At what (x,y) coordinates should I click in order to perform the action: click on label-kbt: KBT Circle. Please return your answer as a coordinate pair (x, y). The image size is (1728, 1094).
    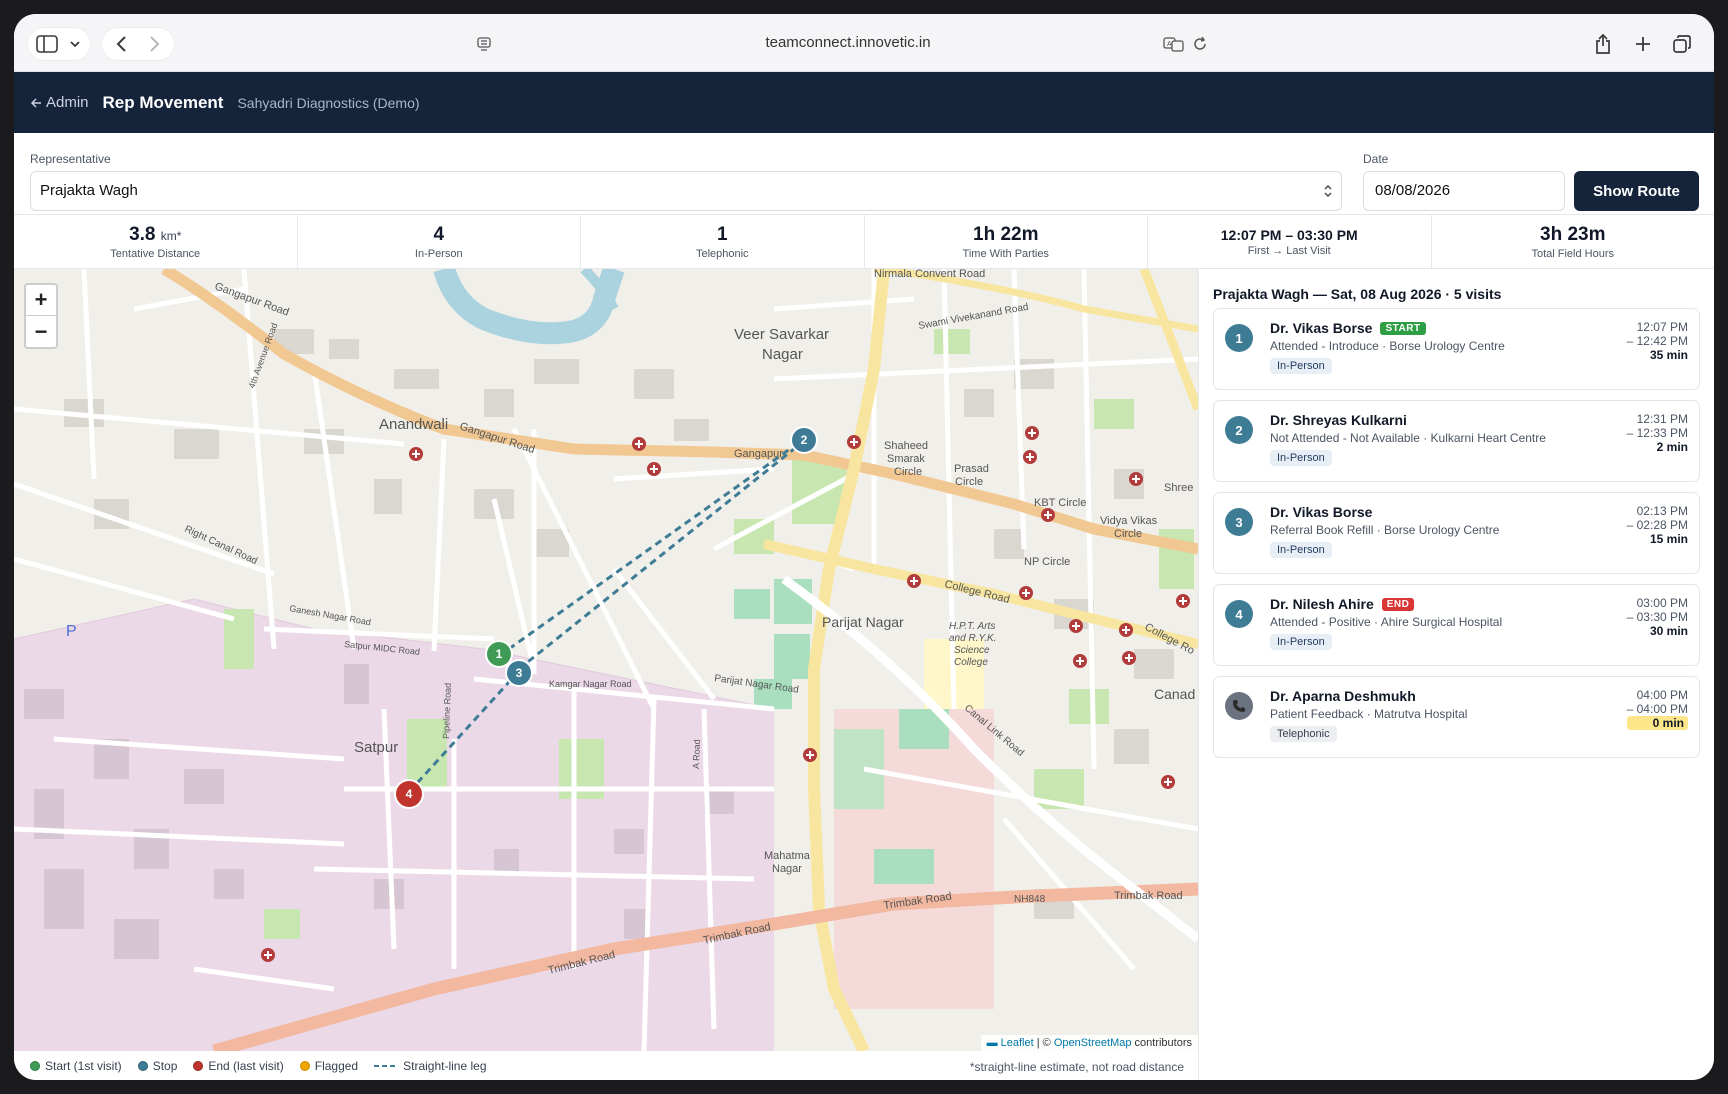
    Looking at the image, I should click on (1060, 503).